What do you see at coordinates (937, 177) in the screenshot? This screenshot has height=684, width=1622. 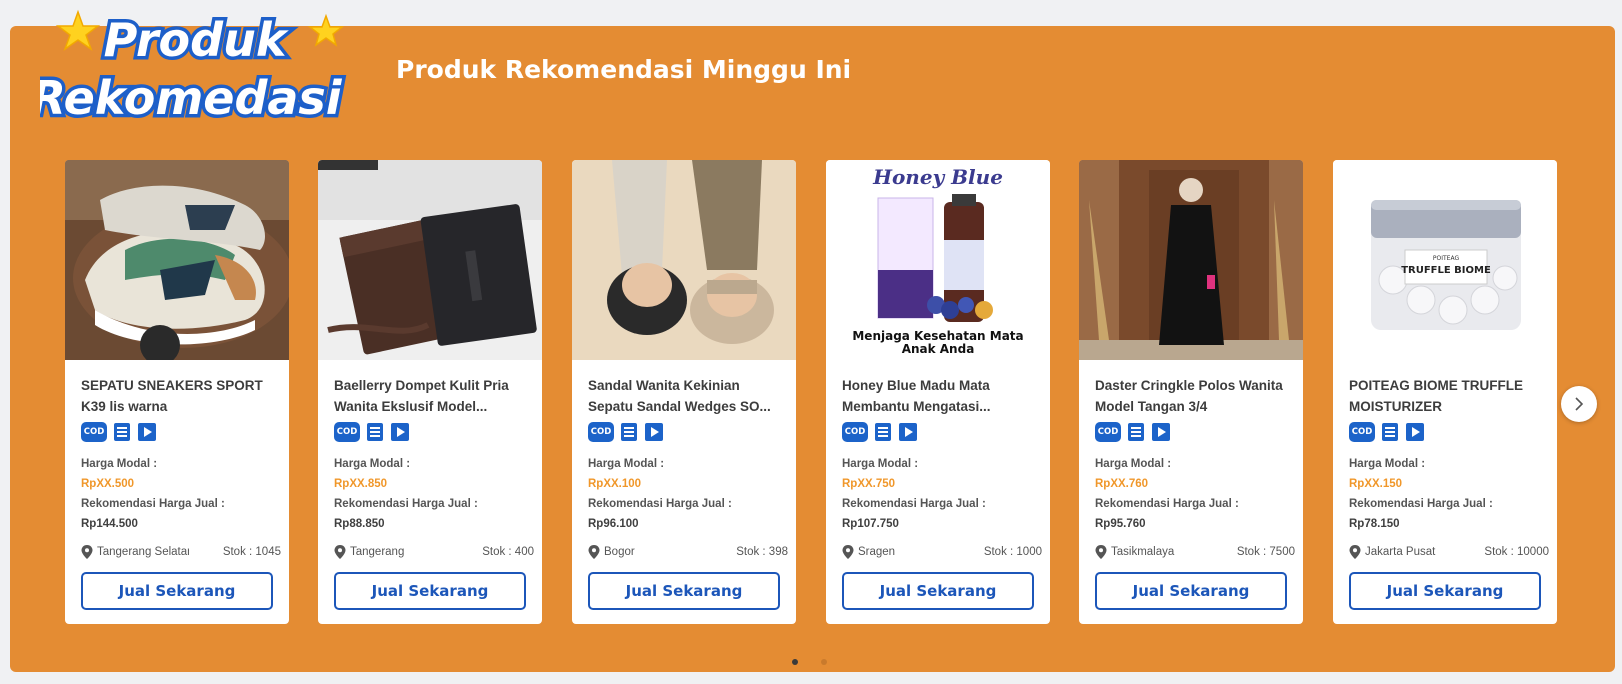 I see `product-image-brand: Honey Blue` at bounding box center [937, 177].